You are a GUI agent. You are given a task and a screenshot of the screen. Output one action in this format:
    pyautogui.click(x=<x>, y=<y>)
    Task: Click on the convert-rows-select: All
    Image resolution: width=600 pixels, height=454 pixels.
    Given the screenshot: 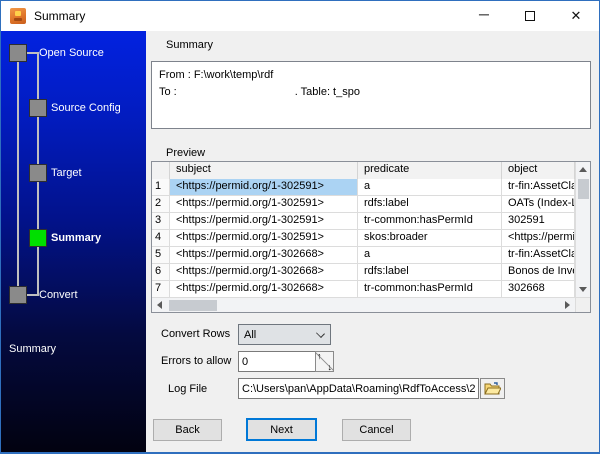 What is the action you would take?
    pyautogui.click(x=284, y=334)
    